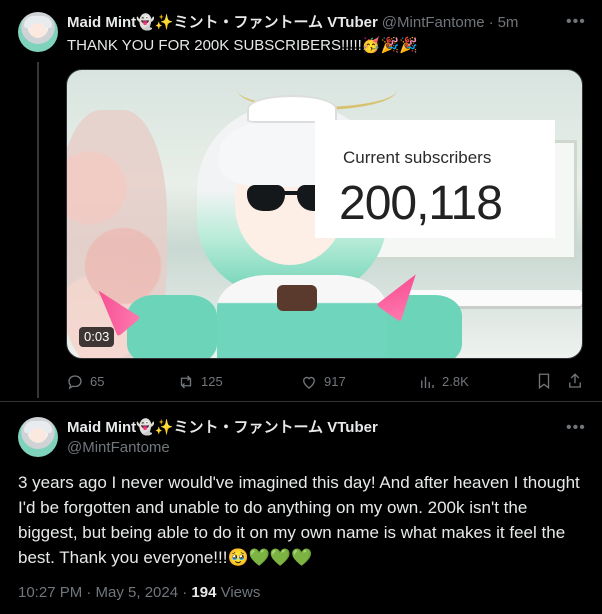 The image size is (602, 614). I want to click on thread-connector-line, so click(38, 230).